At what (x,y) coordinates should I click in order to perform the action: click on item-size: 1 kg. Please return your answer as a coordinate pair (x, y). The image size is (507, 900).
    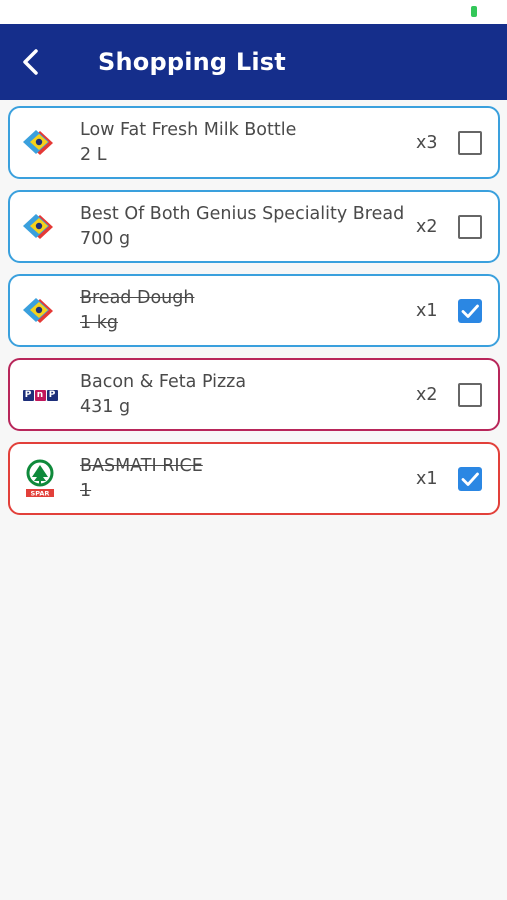
    Looking at the image, I should click on (99, 323).